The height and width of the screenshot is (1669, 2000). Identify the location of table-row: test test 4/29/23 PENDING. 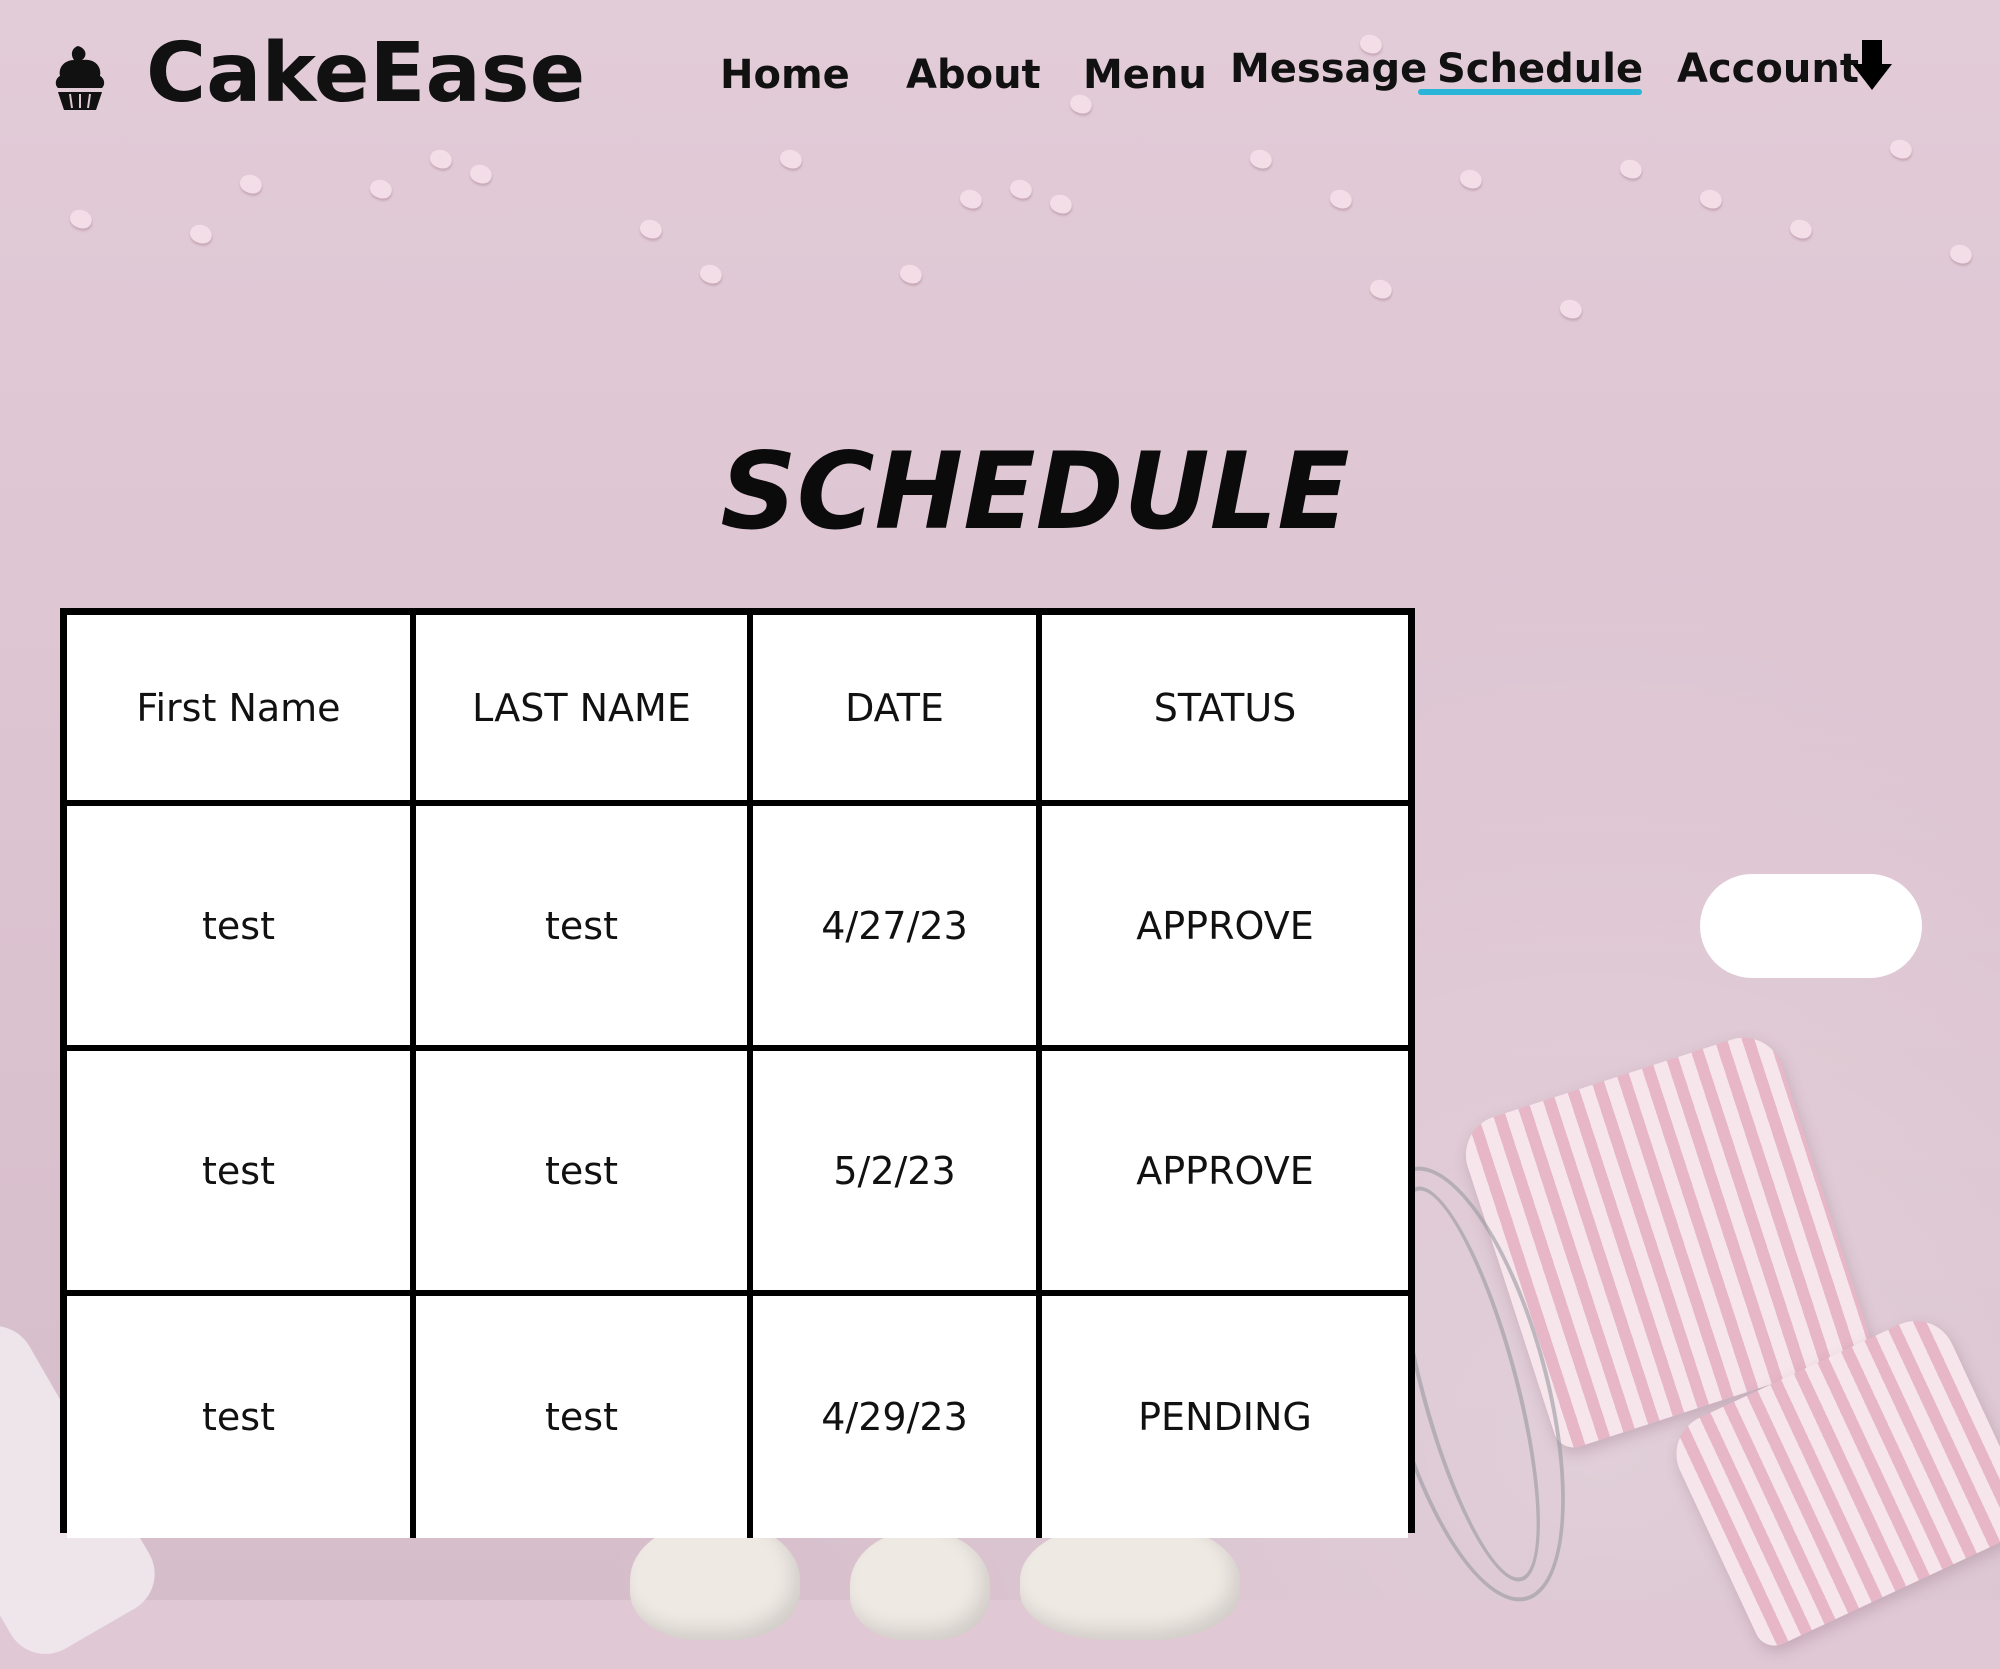
(737, 1414).